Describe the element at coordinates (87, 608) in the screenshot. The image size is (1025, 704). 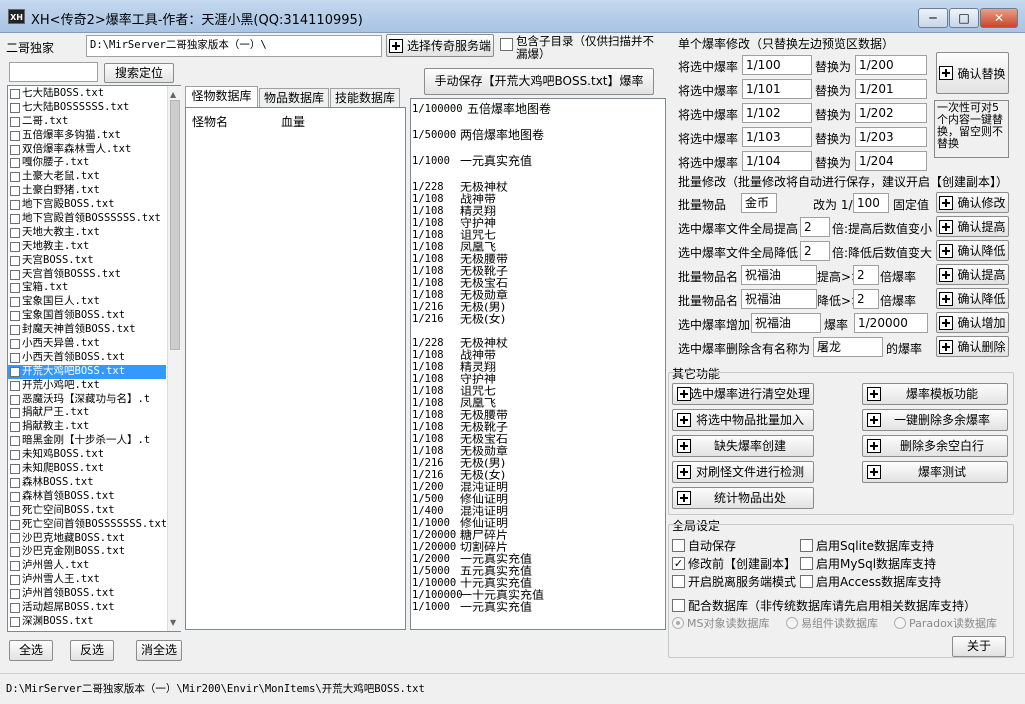
I see `file-list-item: 活动超屌BOSS.txt` at that location.